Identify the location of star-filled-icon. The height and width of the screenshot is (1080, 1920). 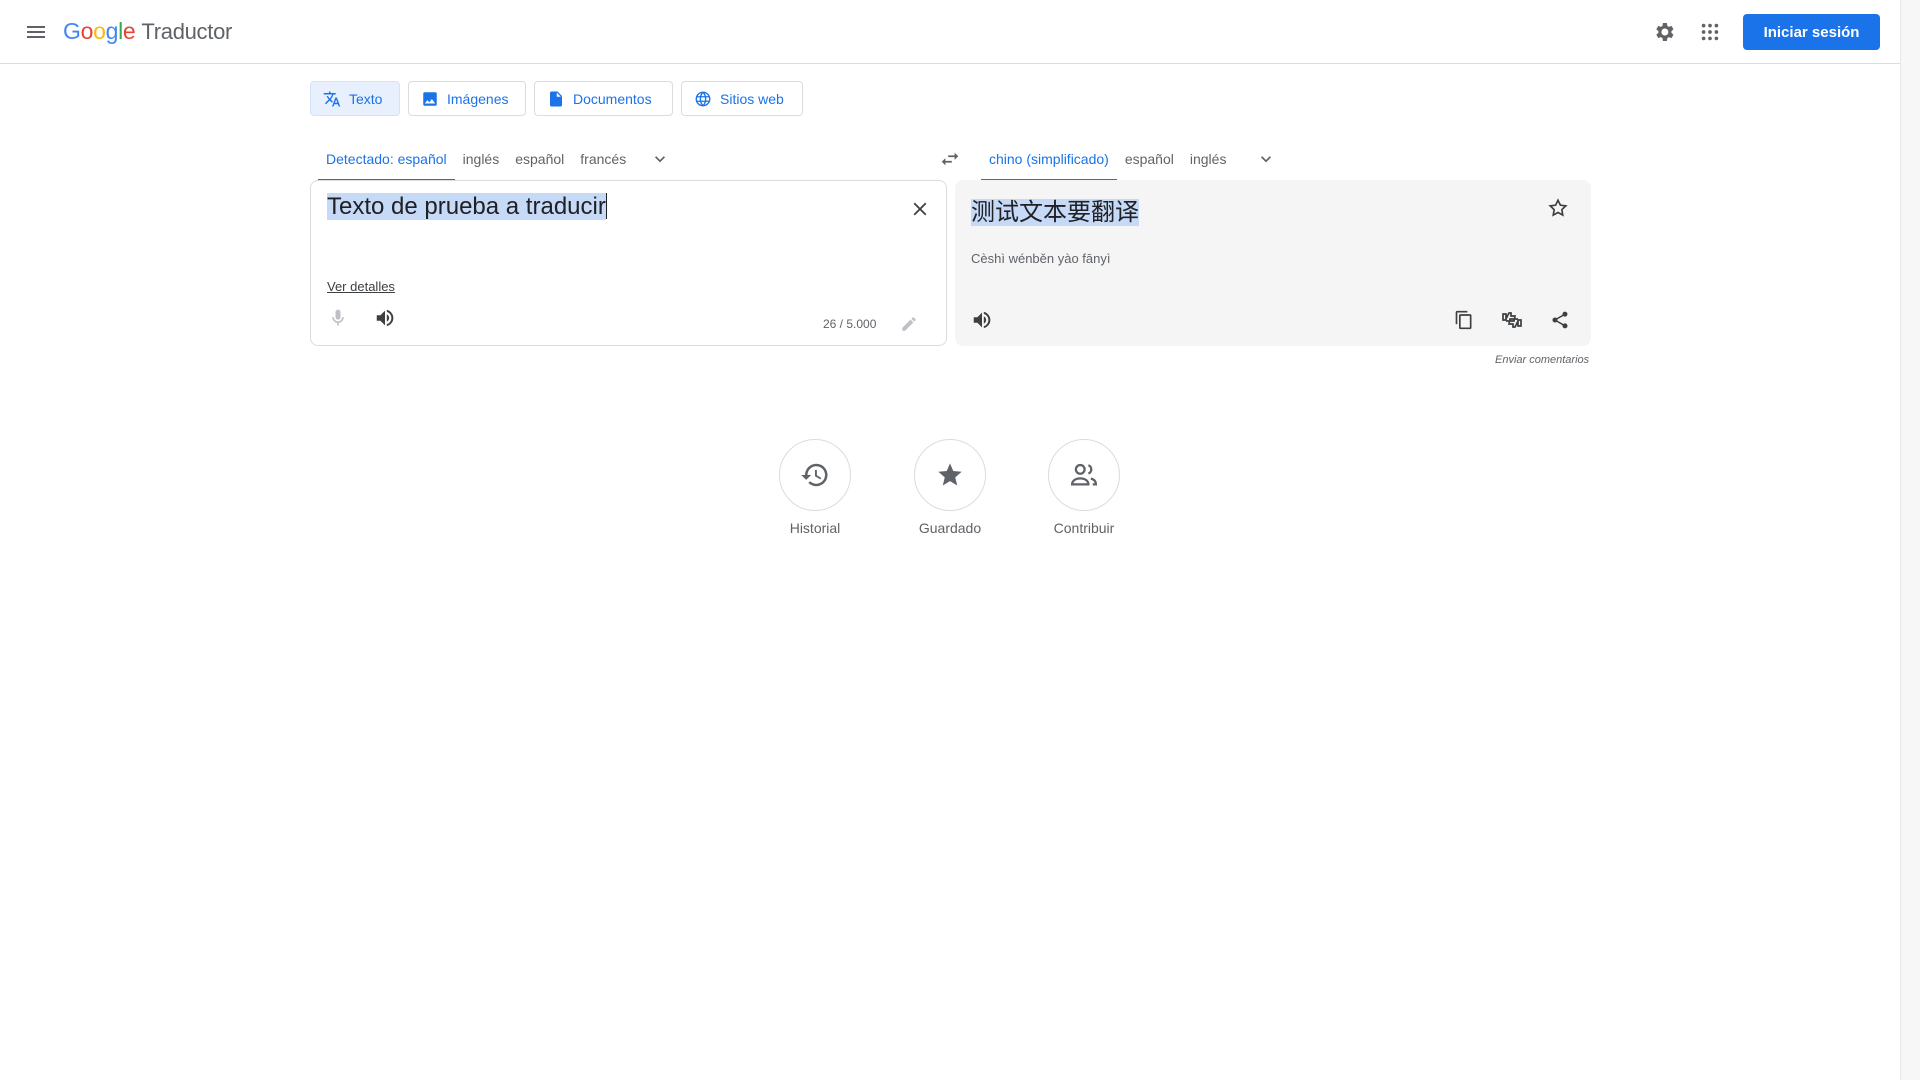
(950, 474).